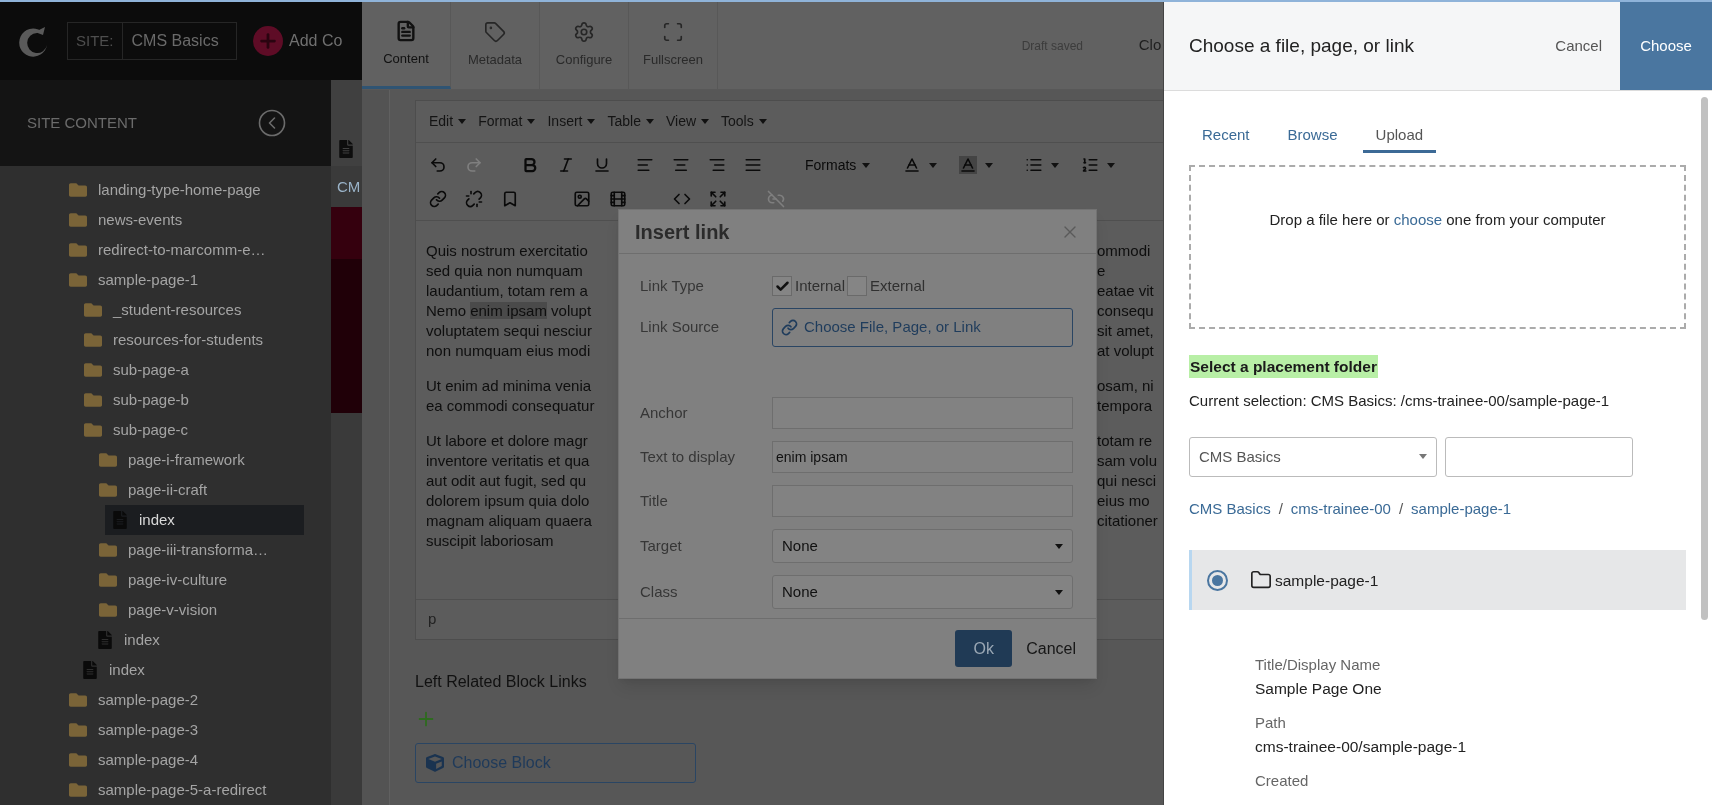 The width and height of the screenshot is (1712, 805). I want to click on text-line: totam re, so click(1125, 441).